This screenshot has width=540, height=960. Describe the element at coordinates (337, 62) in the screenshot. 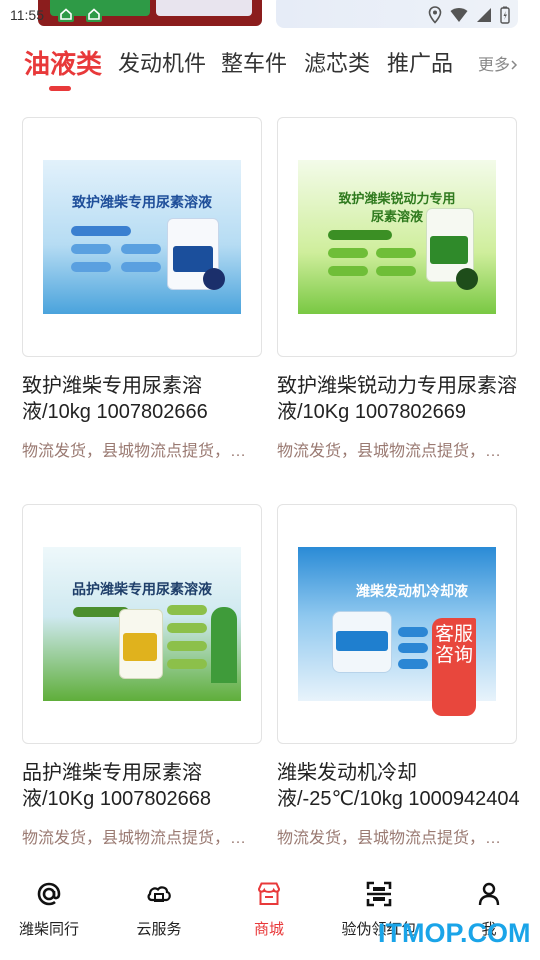

I see `tab-filters: 滤芯类` at that location.